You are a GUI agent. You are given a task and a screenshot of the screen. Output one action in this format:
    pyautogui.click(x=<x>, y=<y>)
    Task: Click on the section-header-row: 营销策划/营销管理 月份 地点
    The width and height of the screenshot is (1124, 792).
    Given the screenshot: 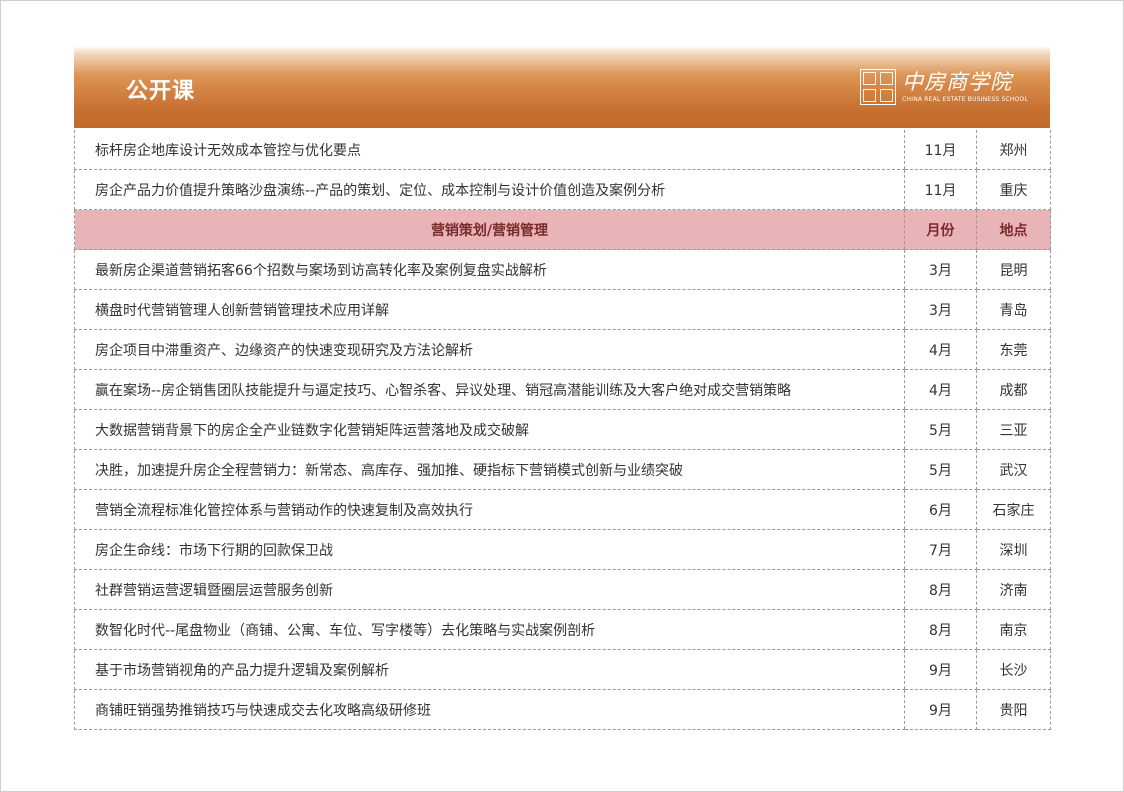 What is the action you would take?
    pyautogui.click(x=562, y=229)
    